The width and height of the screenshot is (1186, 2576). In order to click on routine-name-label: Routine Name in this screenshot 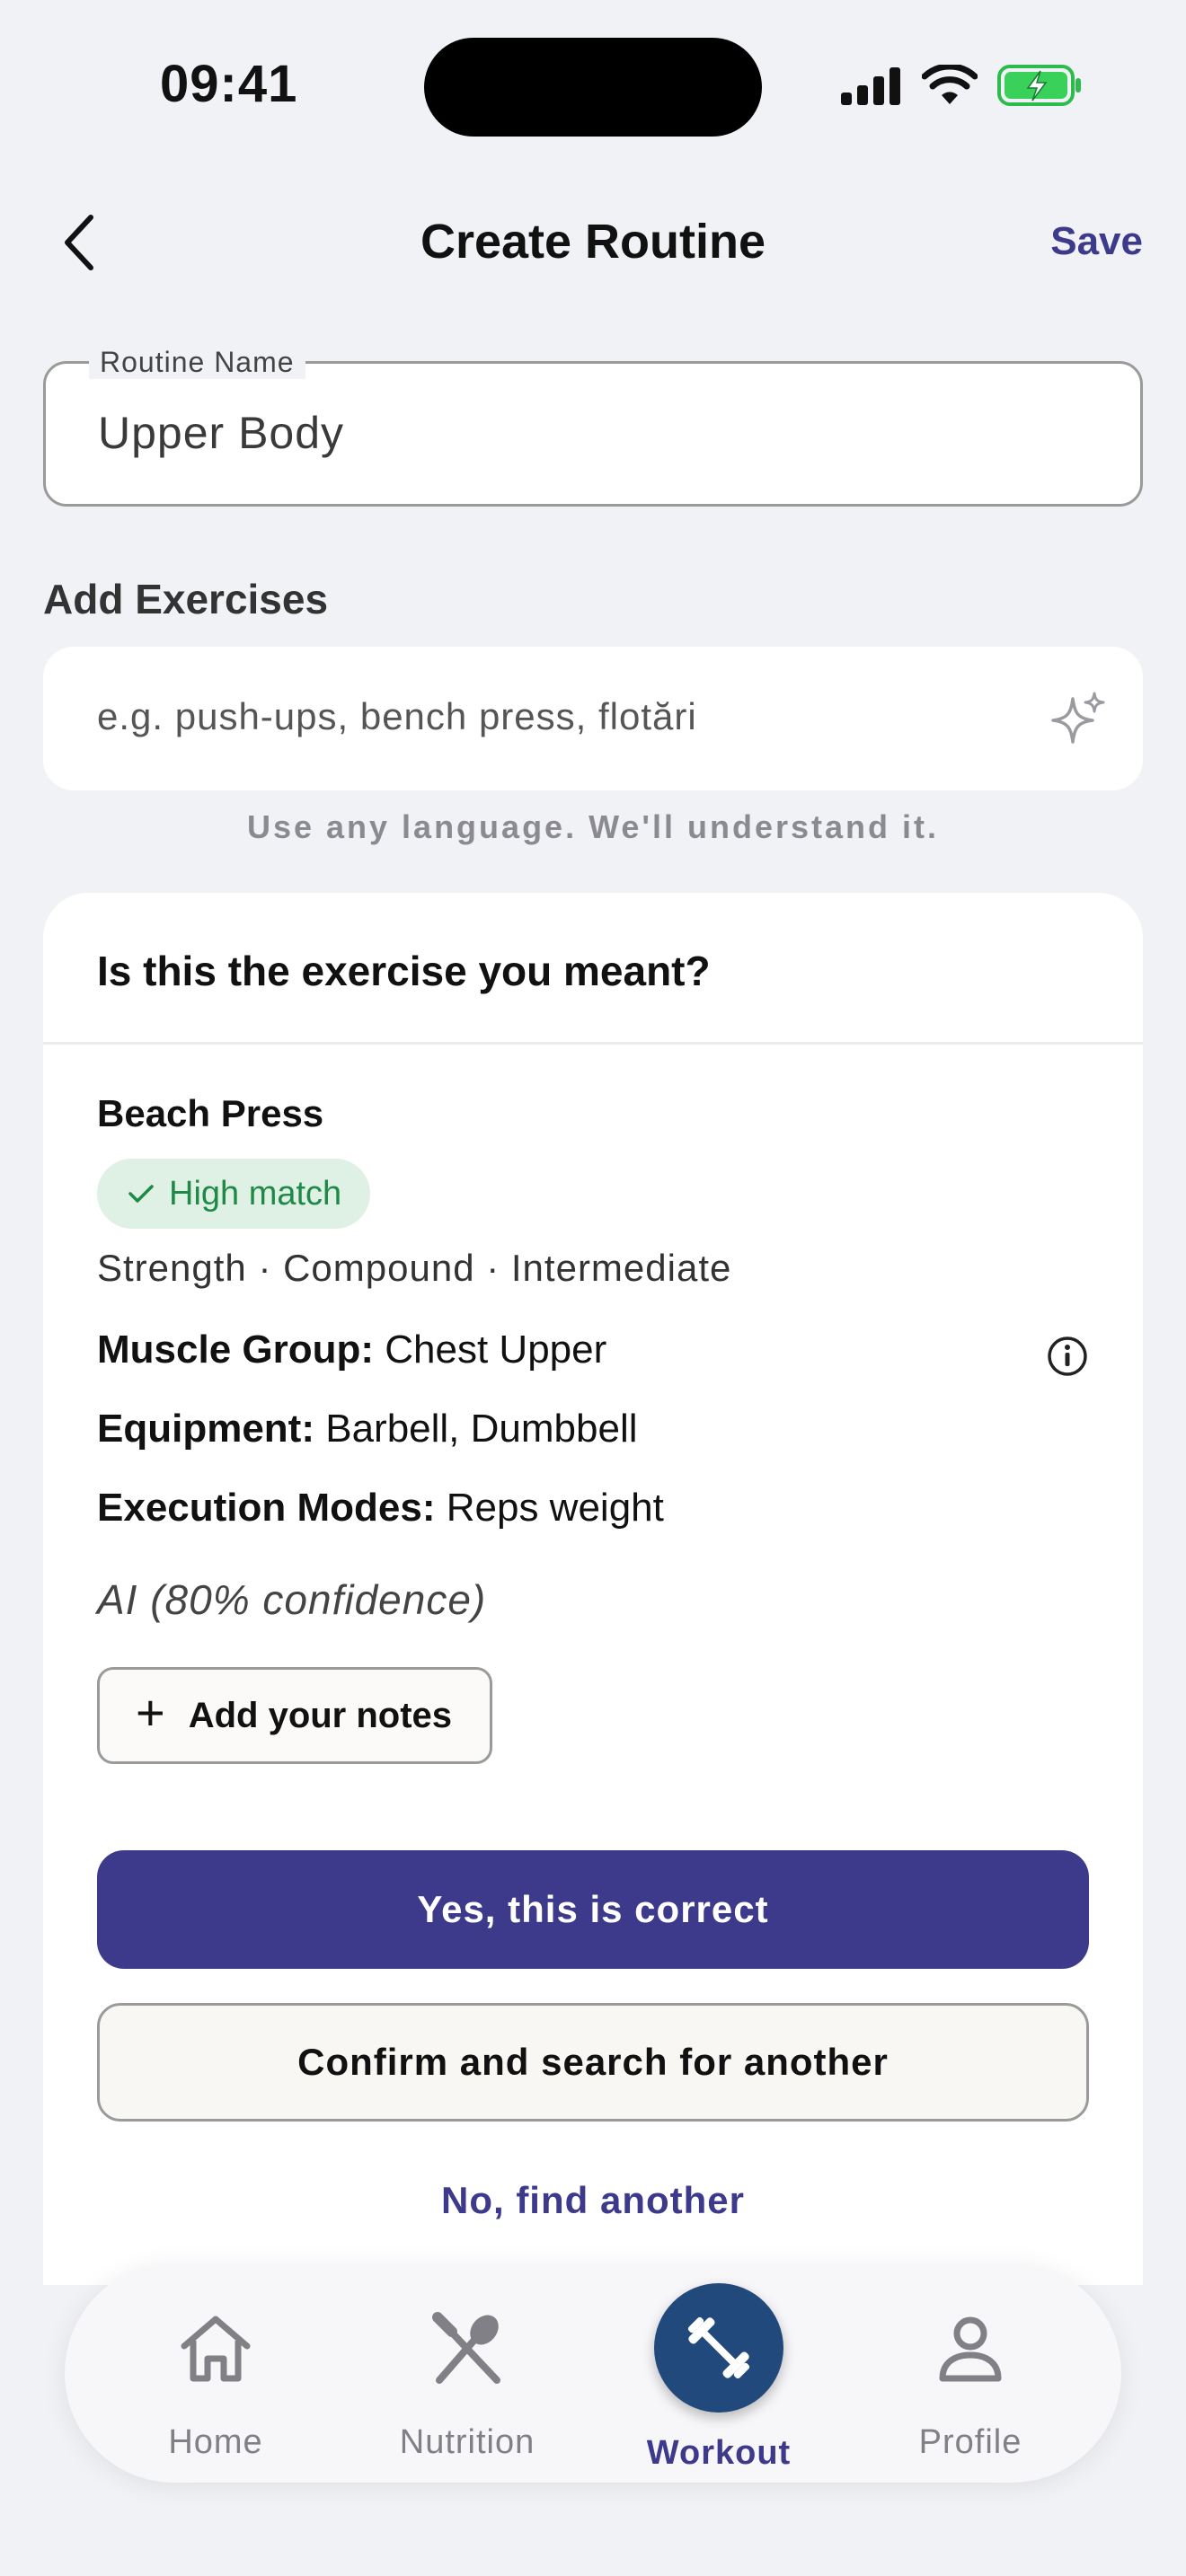, I will do `click(197, 362)`.